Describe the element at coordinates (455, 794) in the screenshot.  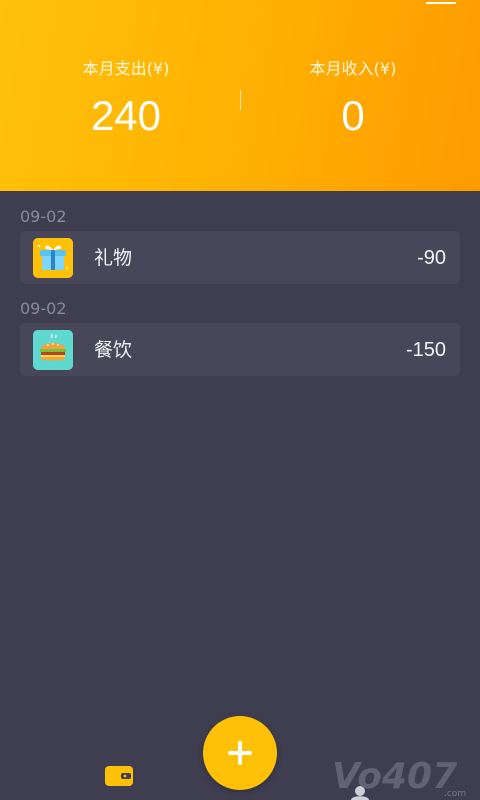
I see `svg-text: .com` at that location.